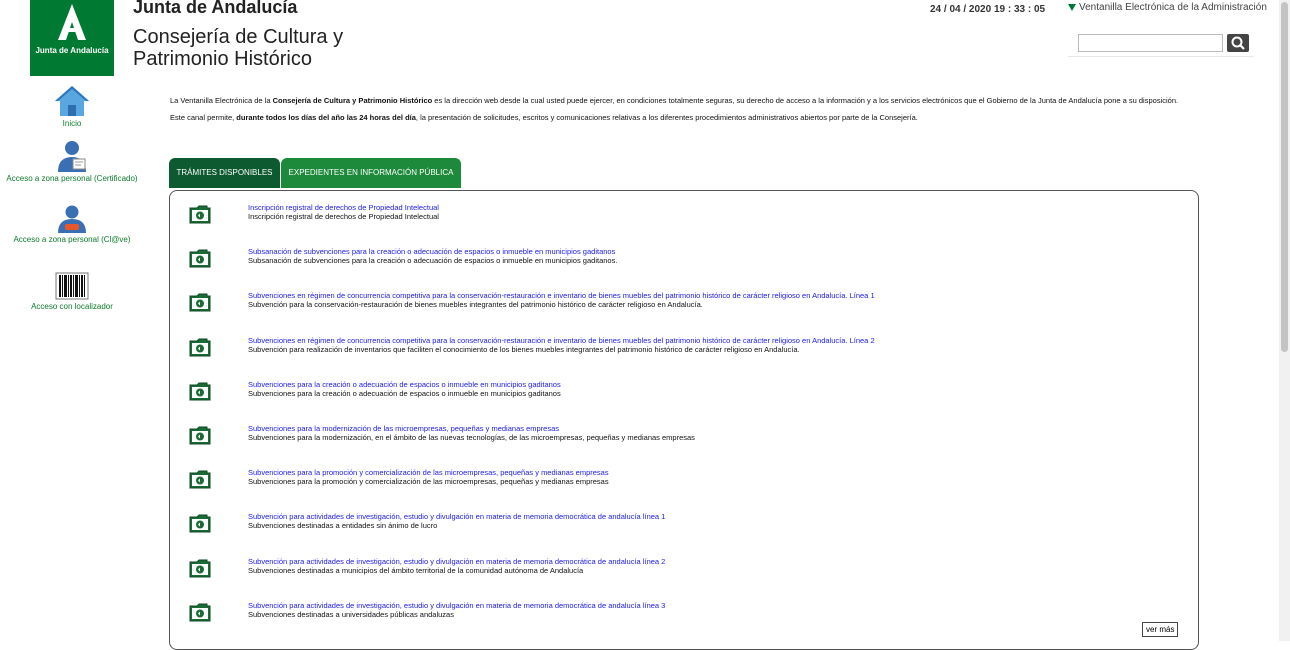 This screenshot has height=650, width=1290. What do you see at coordinates (224, 173) in the screenshot?
I see `tab-tramites-disponibles: TRÁMITES DISPONIBLES` at bounding box center [224, 173].